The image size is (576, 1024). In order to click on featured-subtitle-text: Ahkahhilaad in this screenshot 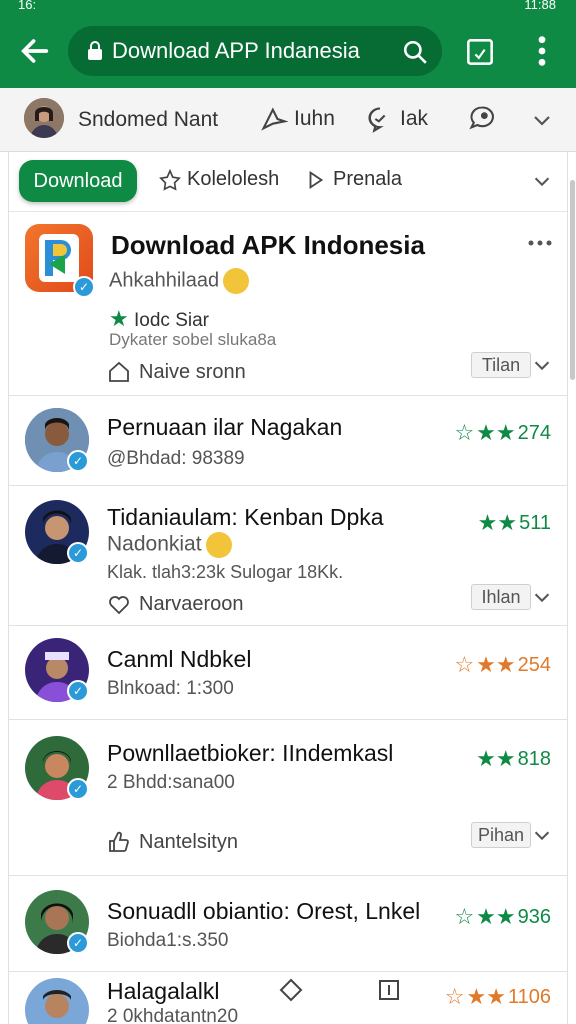, I will do `click(164, 280)`.